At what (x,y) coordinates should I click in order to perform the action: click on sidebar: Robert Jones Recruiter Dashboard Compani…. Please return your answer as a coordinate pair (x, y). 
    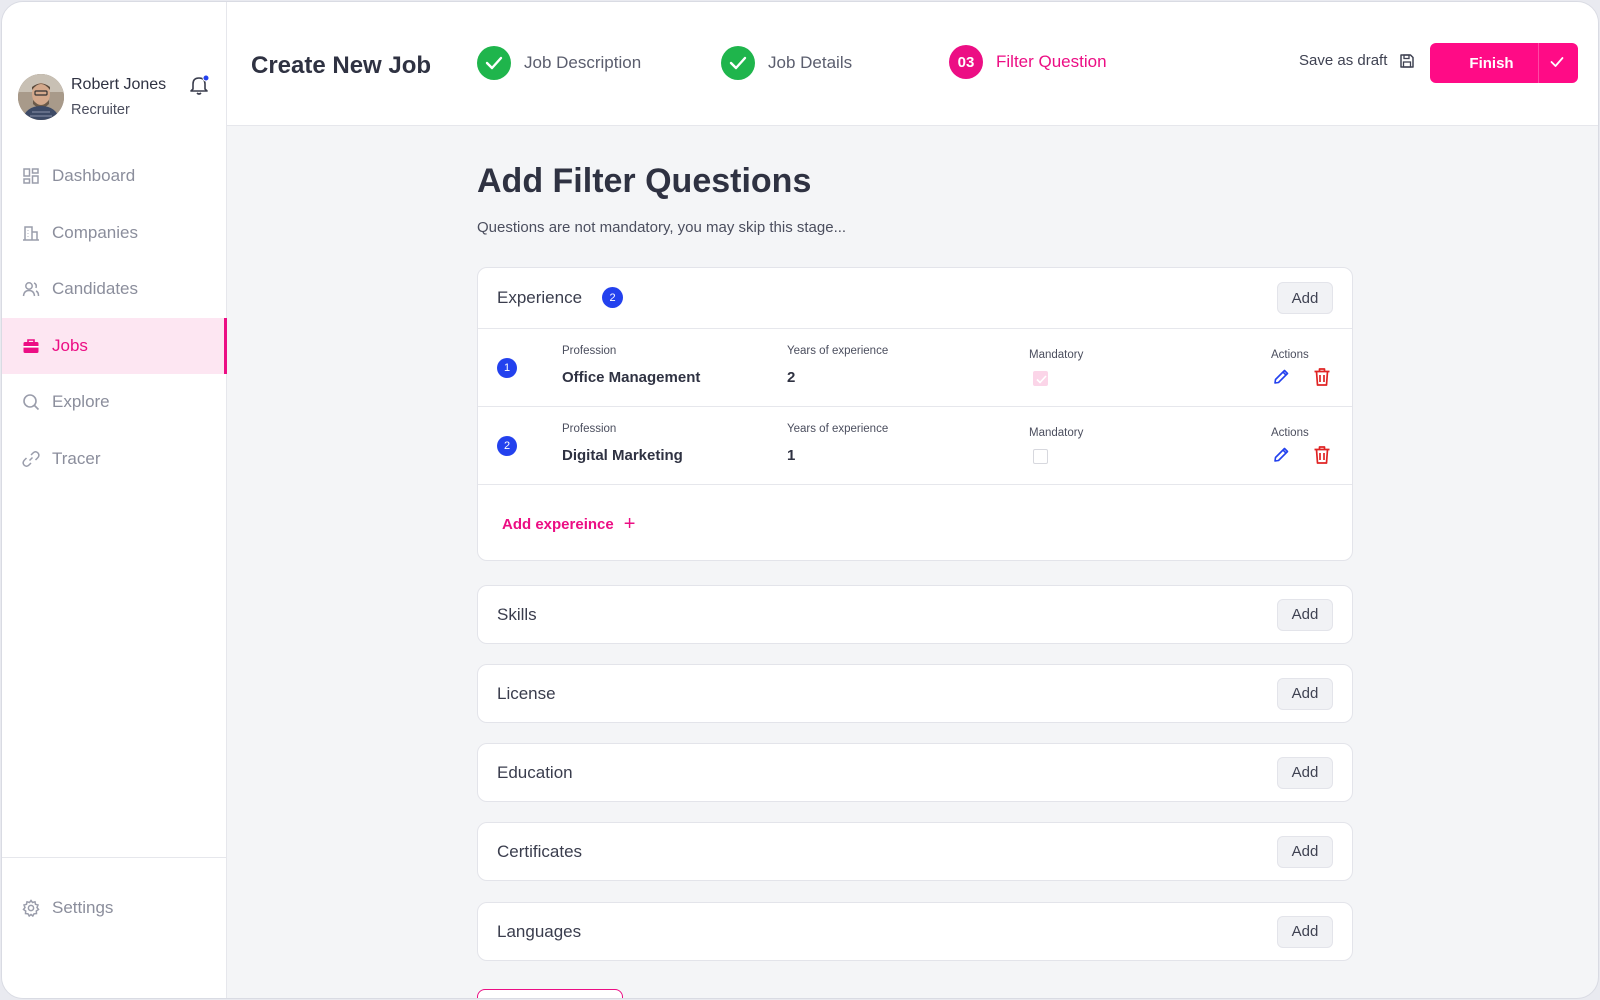
    Looking at the image, I should click on (114, 500).